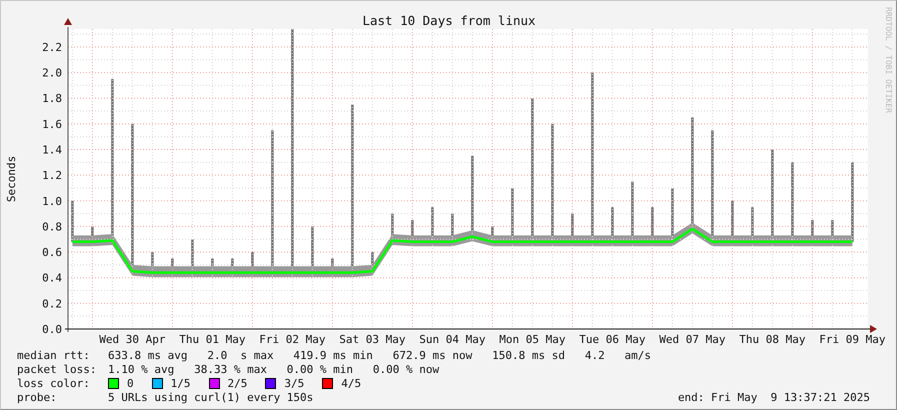 The height and width of the screenshot is (410, 897). Describe the element at coordinates (351, 383) in the screenshot. I see `loss-color-label: 4/5` at that location.